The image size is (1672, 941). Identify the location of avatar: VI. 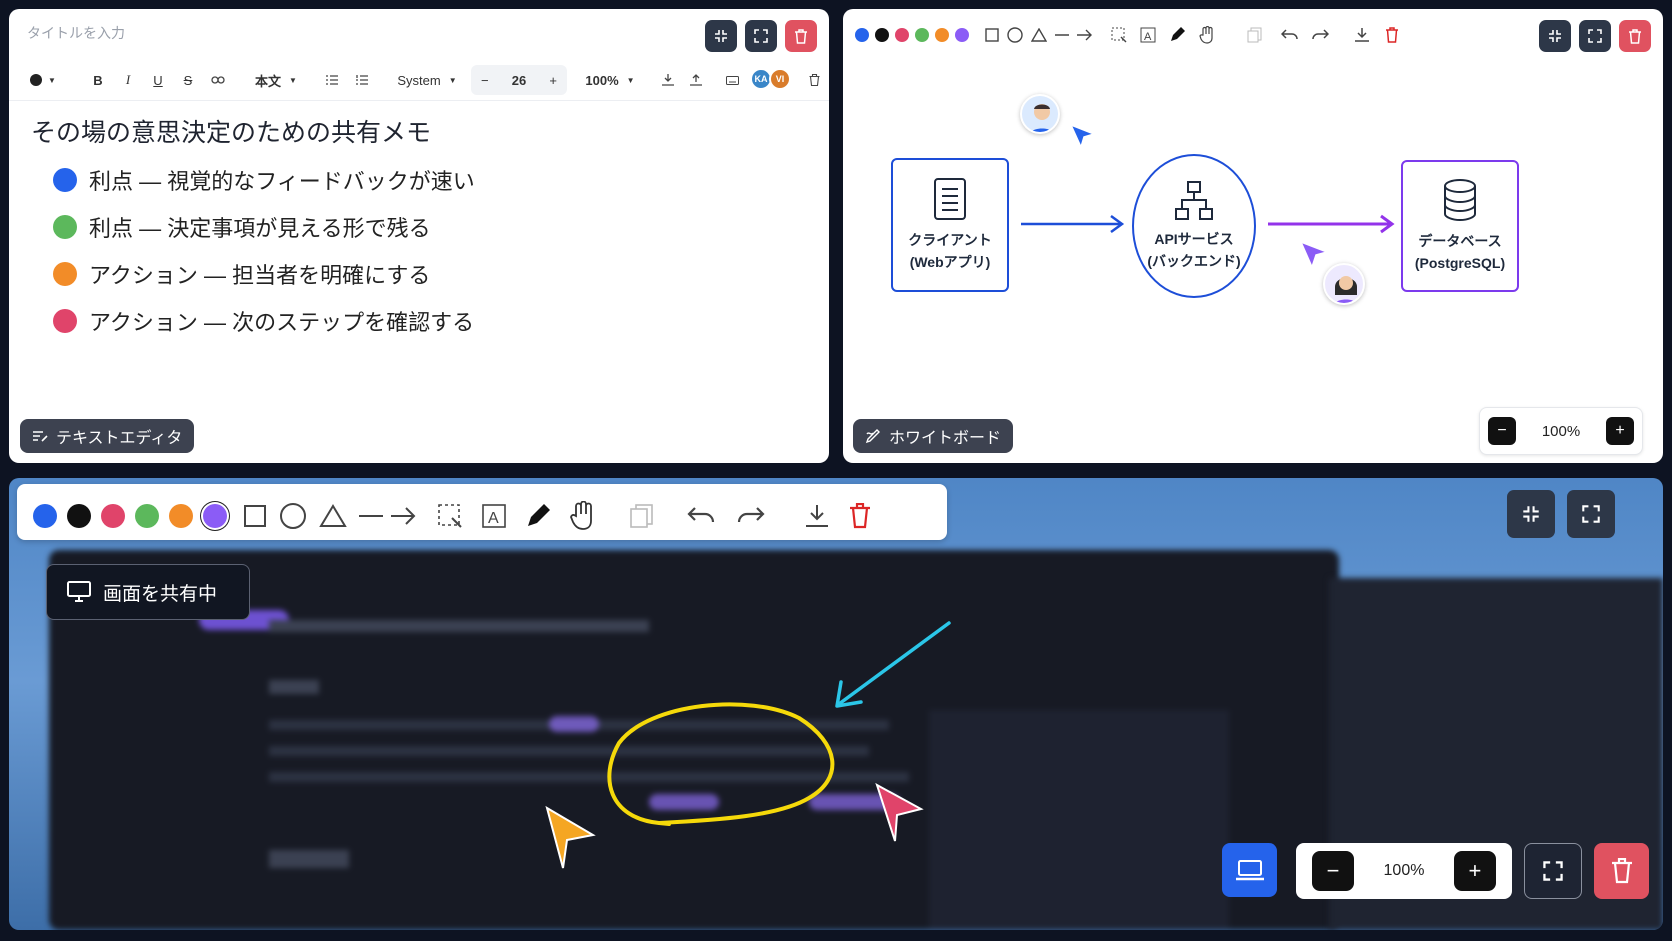
(780, 79).